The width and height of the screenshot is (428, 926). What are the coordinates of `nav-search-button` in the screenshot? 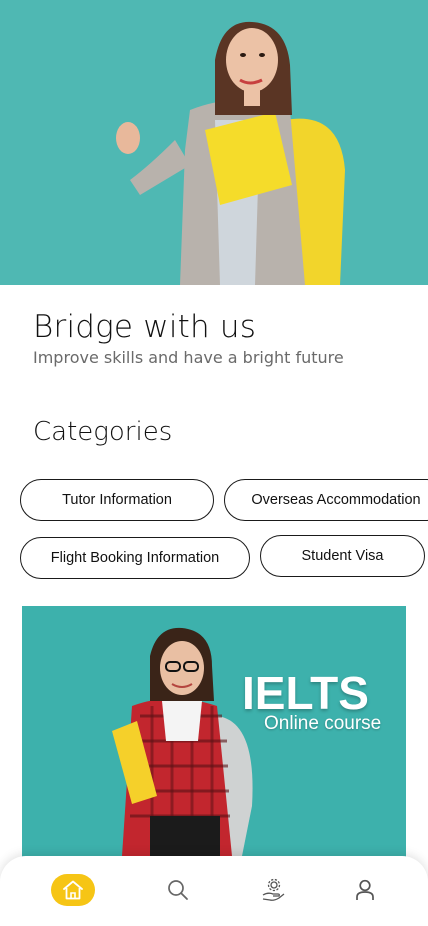 It's located at (178, 890).